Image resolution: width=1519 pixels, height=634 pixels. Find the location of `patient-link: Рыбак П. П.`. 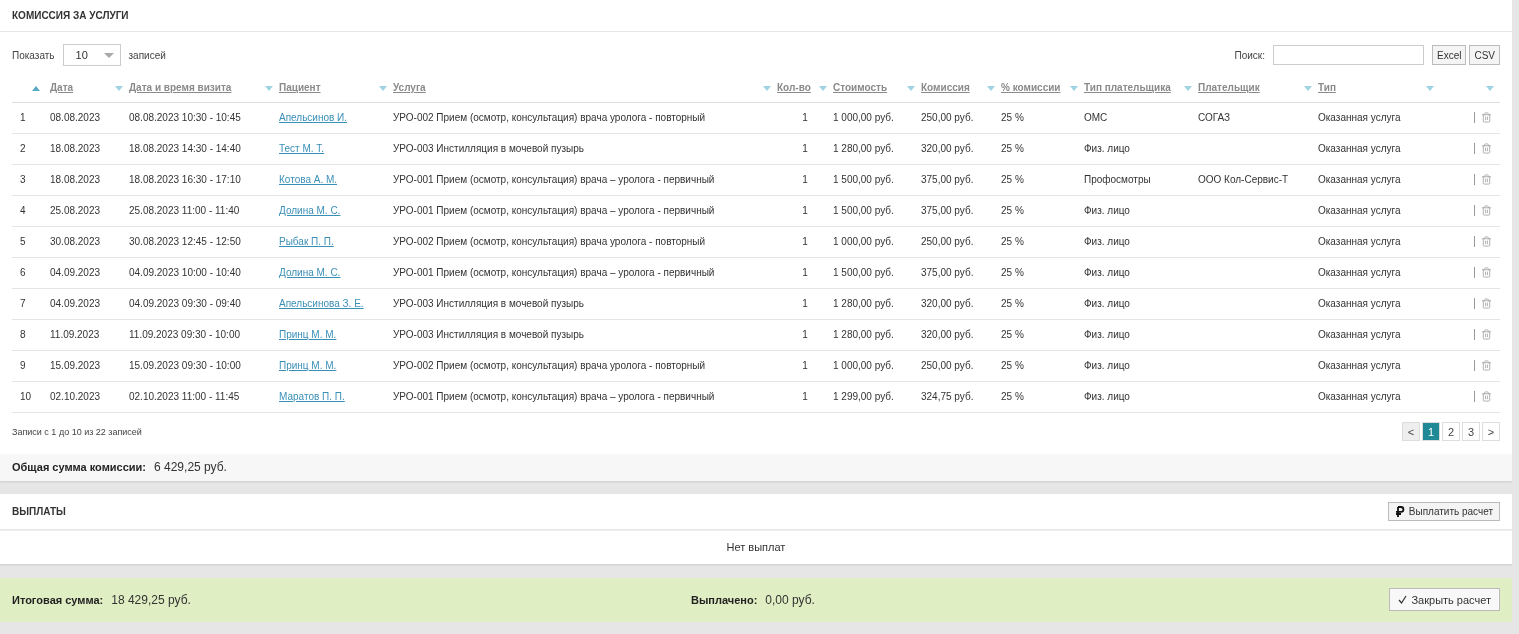

patient-link: Рыбак П. П. is located at coordinates (306, 241).